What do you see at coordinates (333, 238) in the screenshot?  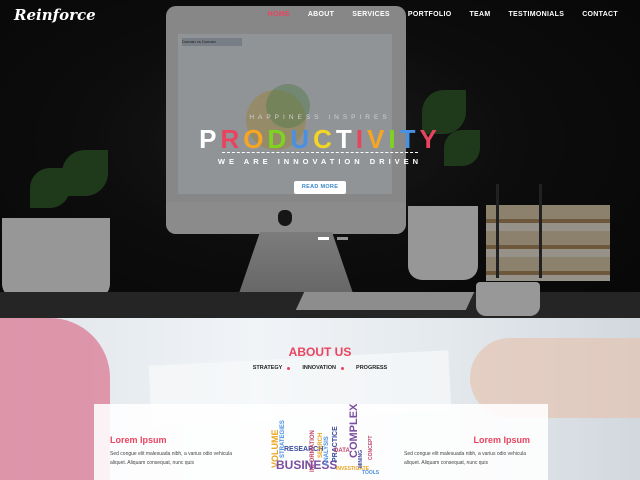 I see `slider-dots` at bounding box center [333, 238].